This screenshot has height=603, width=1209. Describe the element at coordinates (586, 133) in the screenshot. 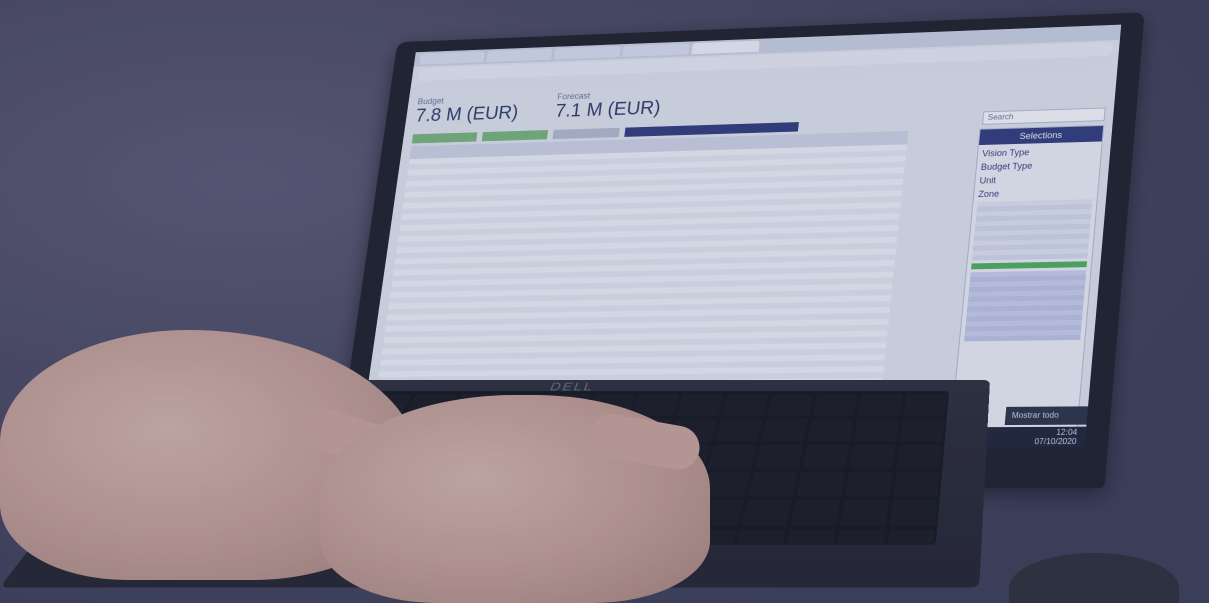

I see `grey-filter-bar` at that location.